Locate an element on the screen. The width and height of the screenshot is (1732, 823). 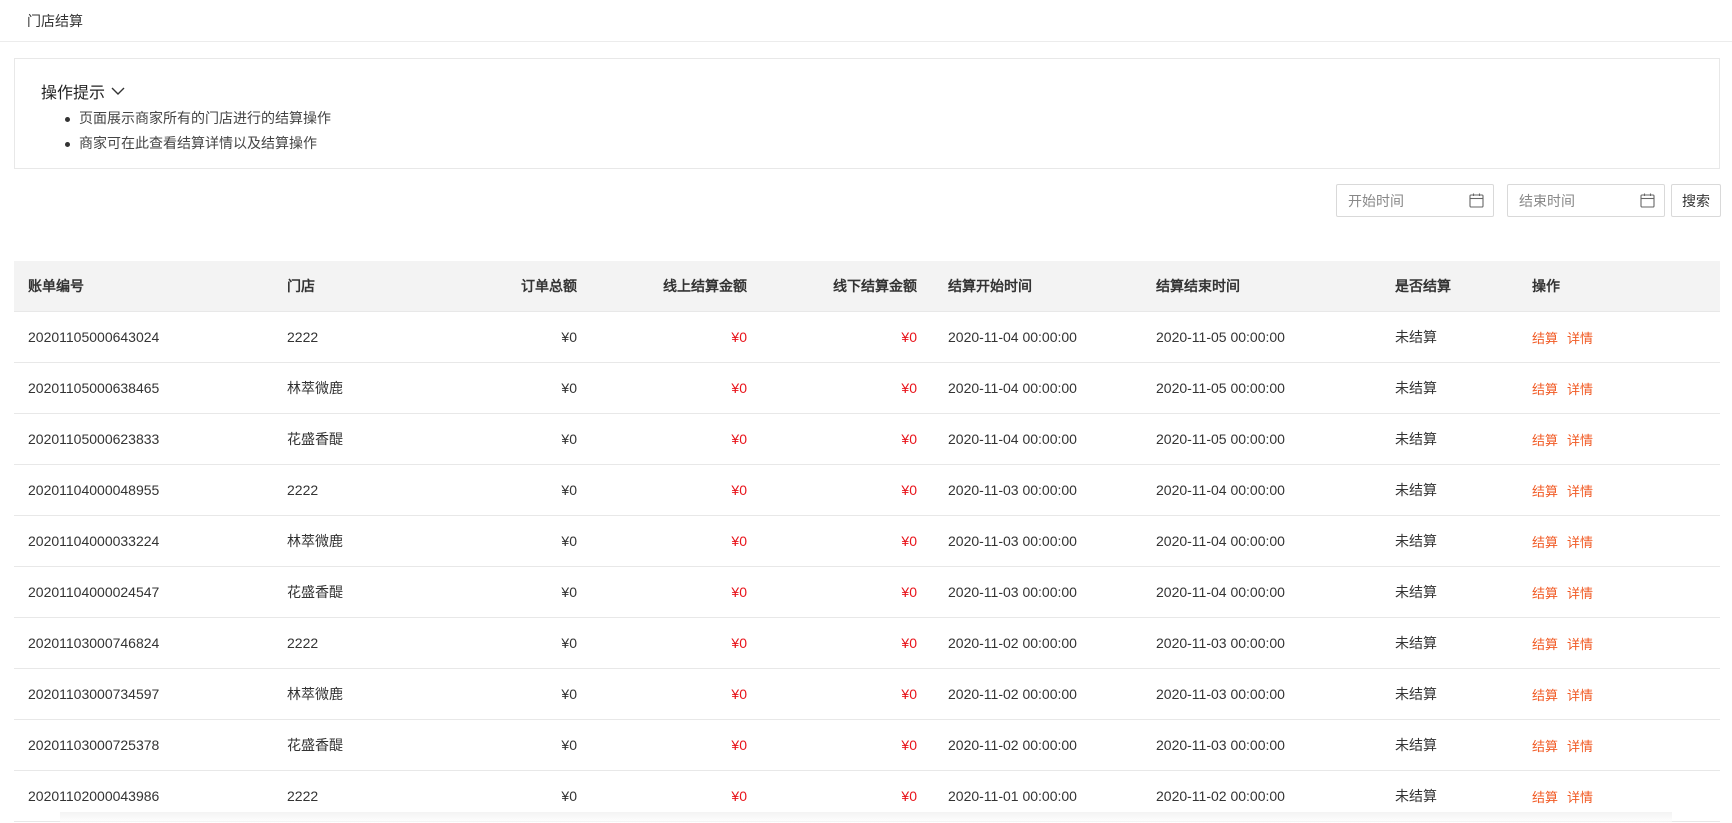
settle-end-time: 2020-11-02 00:00:00 is located at coordinates (1220, 796).